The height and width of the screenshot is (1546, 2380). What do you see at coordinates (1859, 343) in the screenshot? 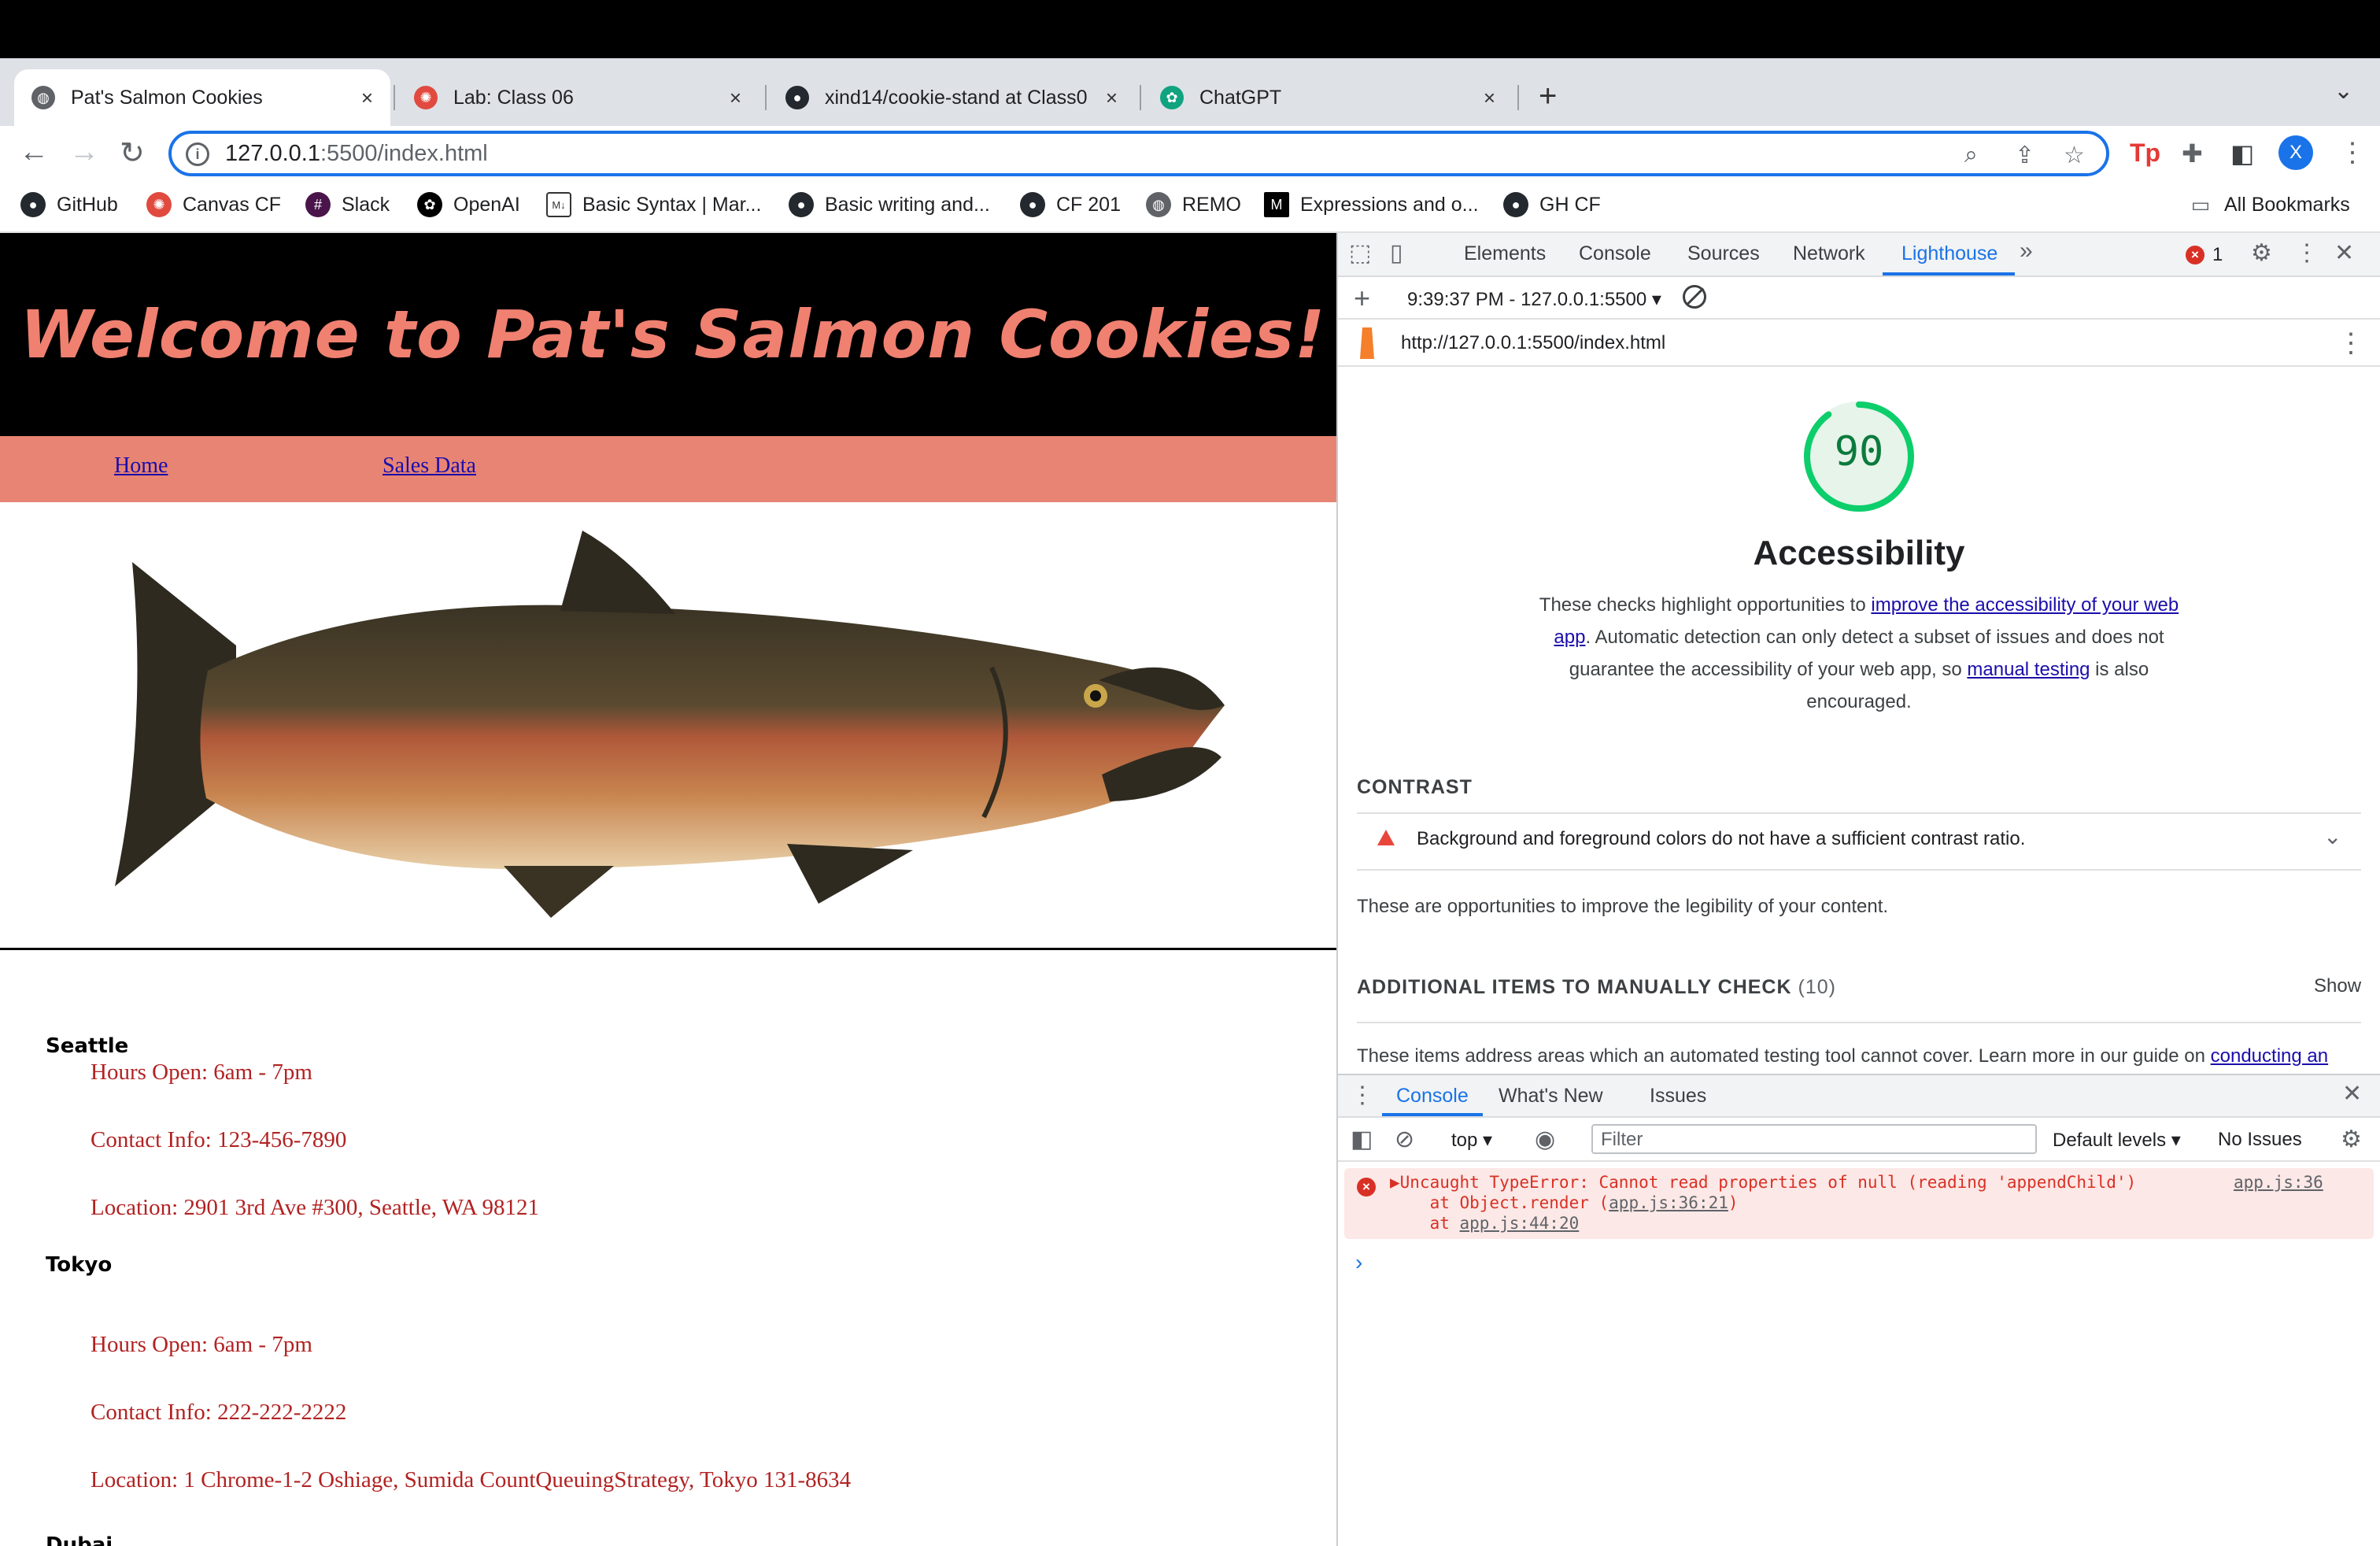
I see `lighthouse-url-row: http://127.0.0.1:5500/index.html ⋮` at bounding box center [1859, 343].